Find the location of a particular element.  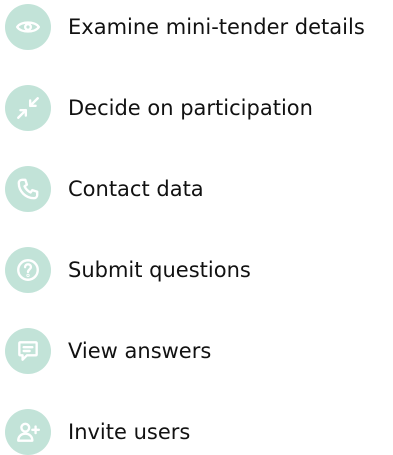

menu-item-examine-details: Examine mini-tender details is located at coordinates (185, 27).